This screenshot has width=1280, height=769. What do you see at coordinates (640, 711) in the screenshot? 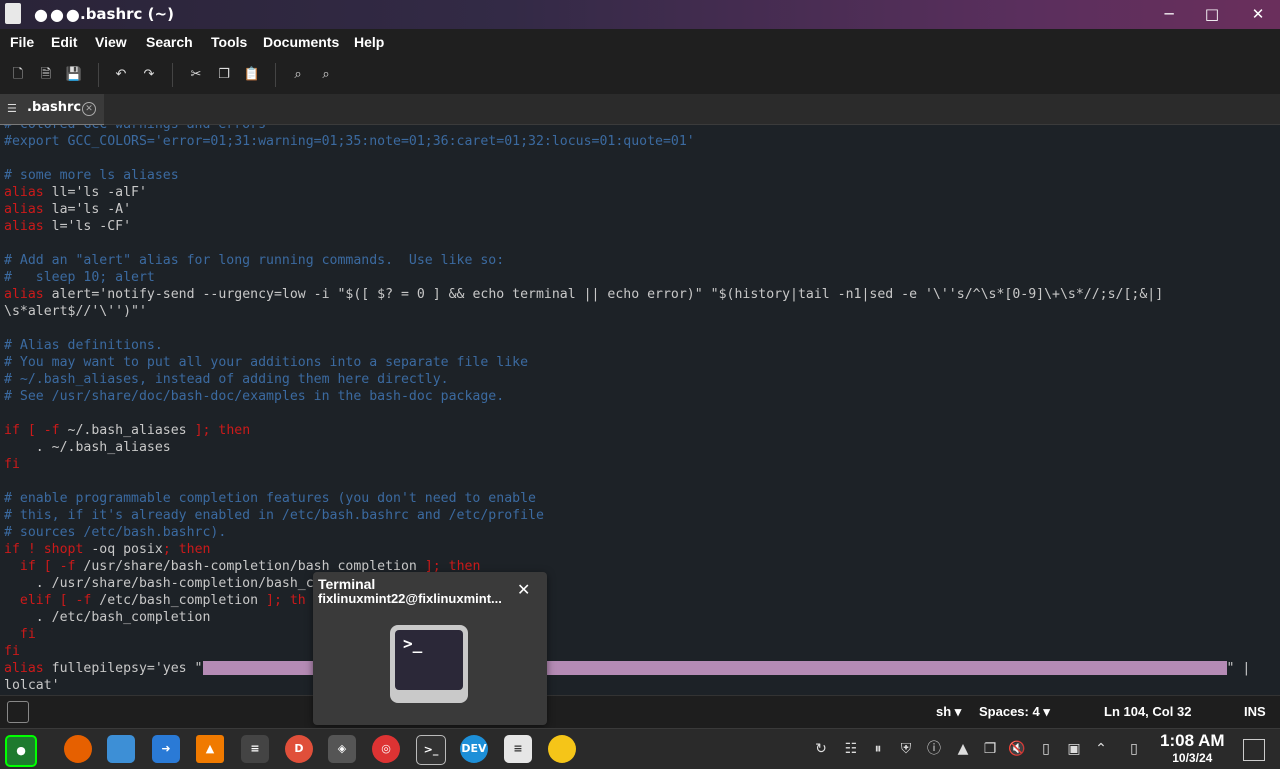
I see `status-bar: sh ▾ Spaces: 4 ▾ Ln 104, Col 32 INS` at bounding box center [640, 711].